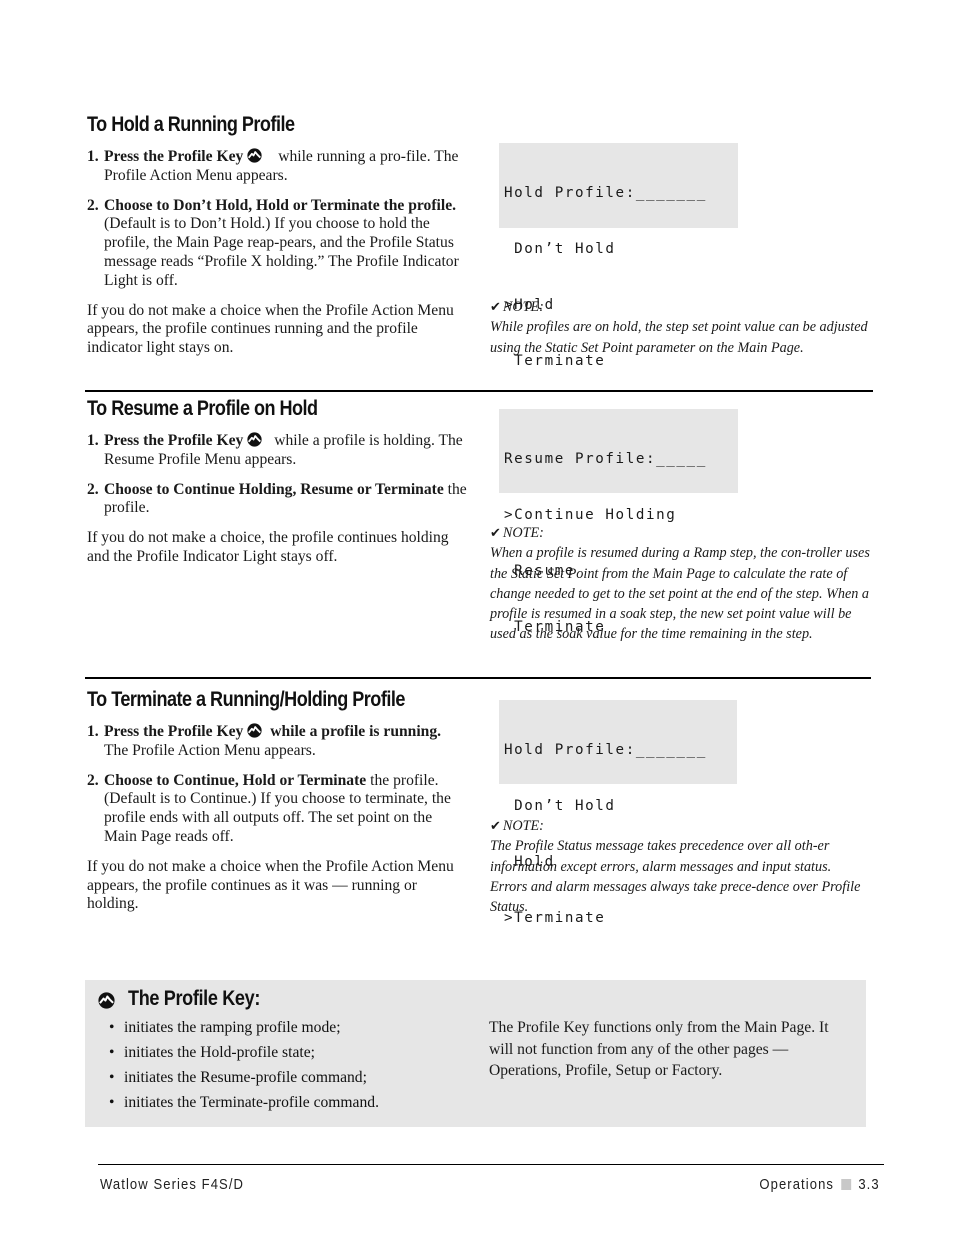 The height and width of the screenshot is (1235, 954). I want to click on bullet-item: initiates the Resume-profile command;, so click(287, 1080).